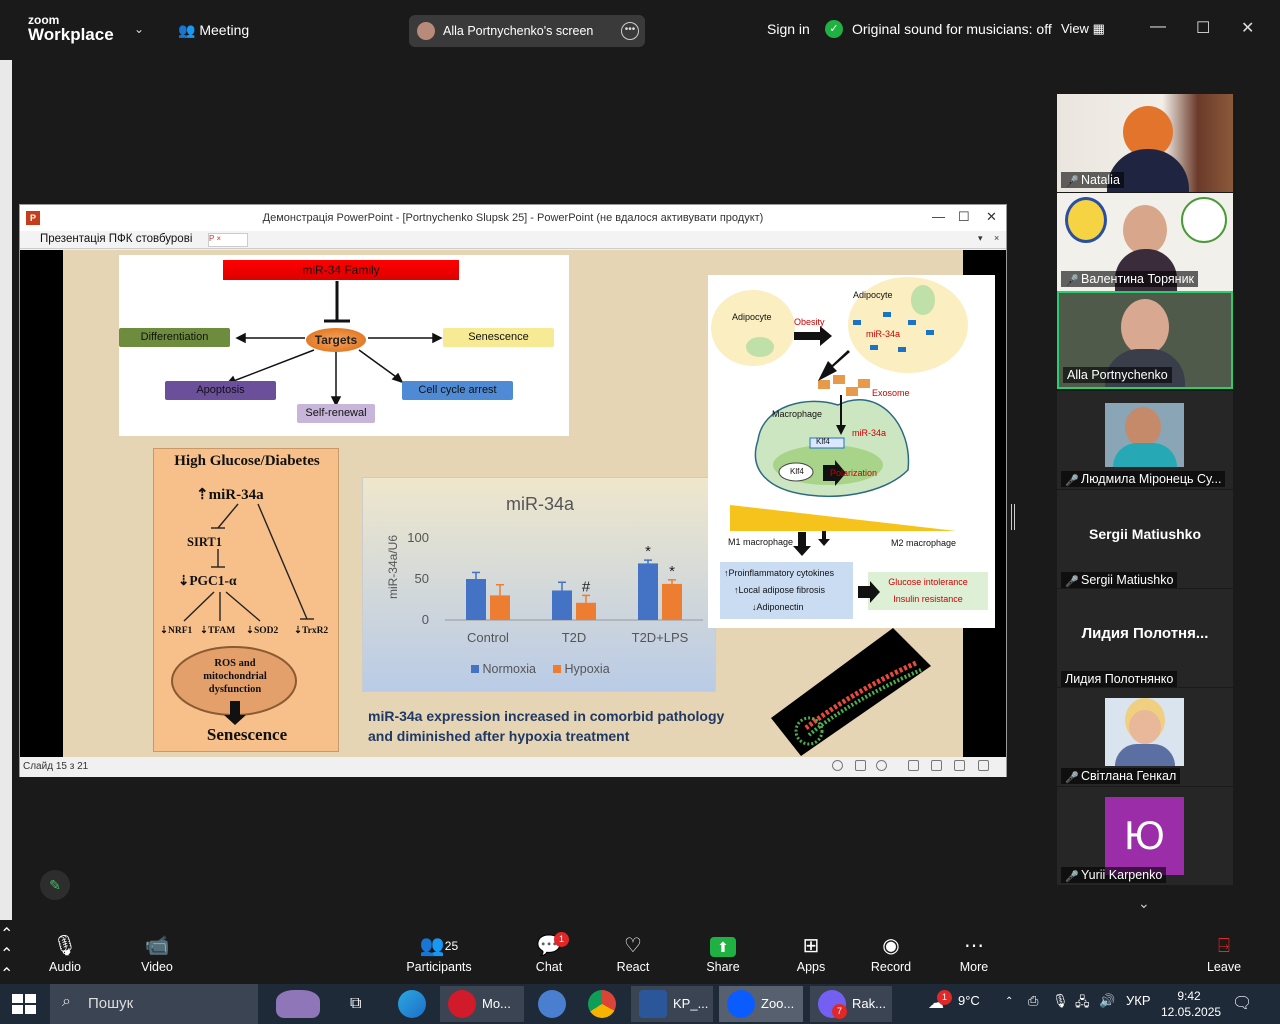 This screenshot has width=1280, height=1024. Describe the element at coordinates (187, 30) in the screenshot. I see `people-icon: 👥` at that location.